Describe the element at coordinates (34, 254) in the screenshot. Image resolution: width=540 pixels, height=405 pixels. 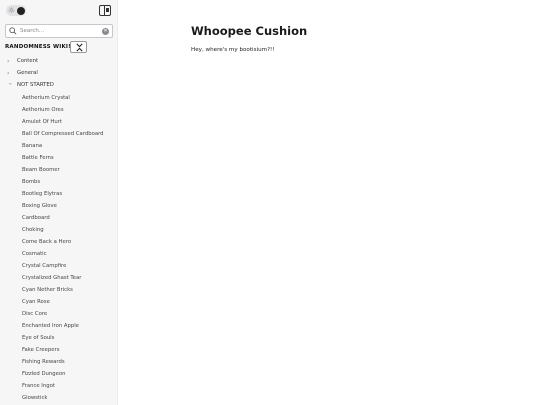
I see `page-link: Cosmatic` at that location.